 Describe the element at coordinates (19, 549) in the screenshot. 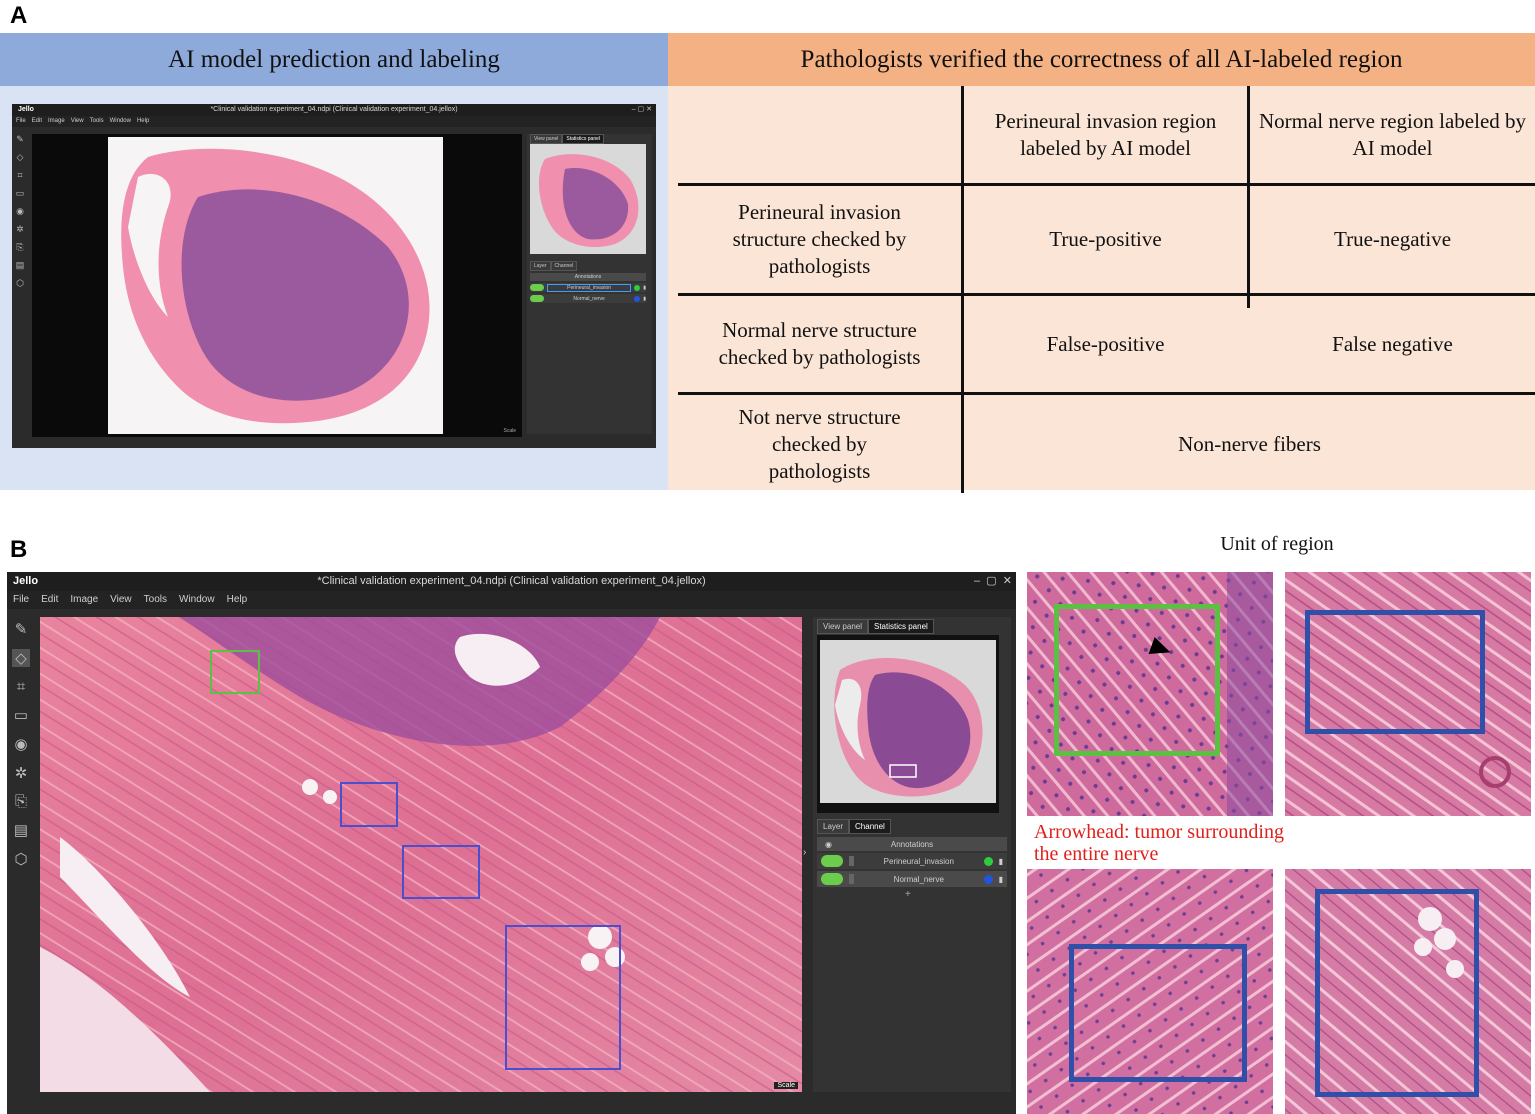

I see `panel-b-letter: B` at that location.